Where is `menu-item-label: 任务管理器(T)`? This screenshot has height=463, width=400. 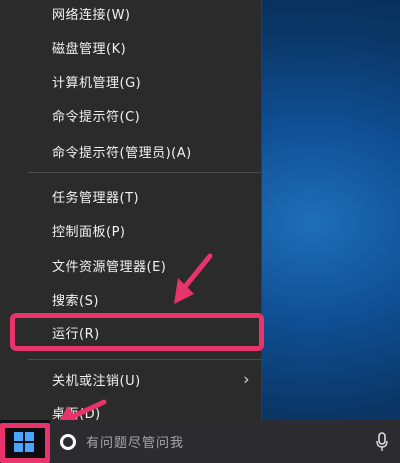
menu-item-label: 任务管理器(T) is located at coordinates (96, 198).